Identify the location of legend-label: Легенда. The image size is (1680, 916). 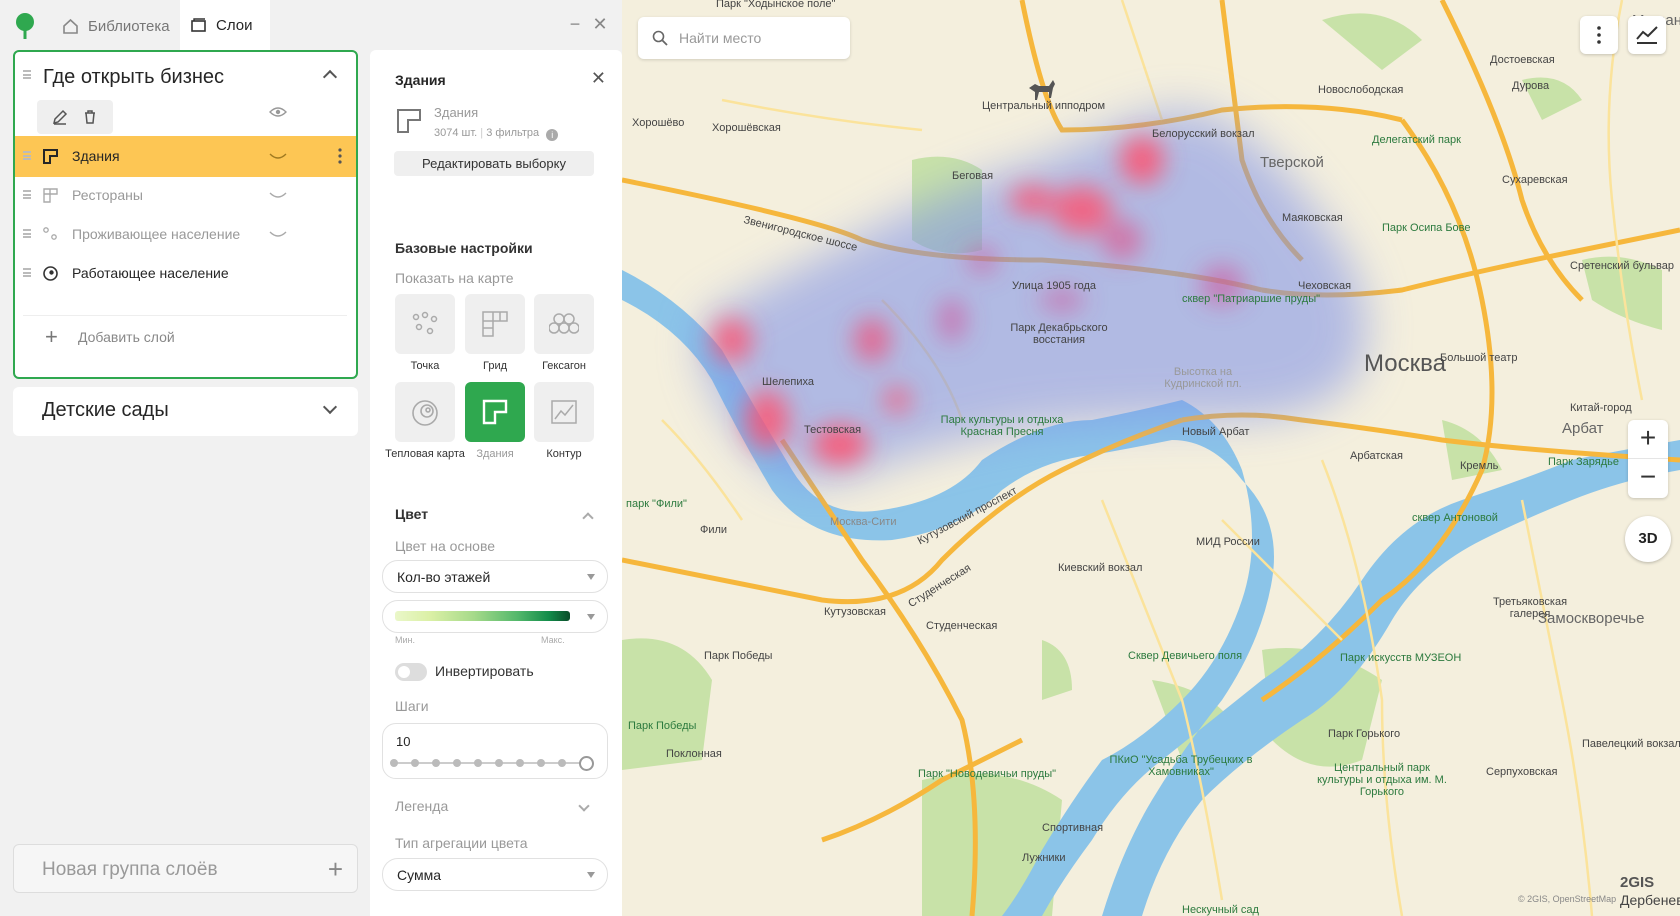
(421, 806).